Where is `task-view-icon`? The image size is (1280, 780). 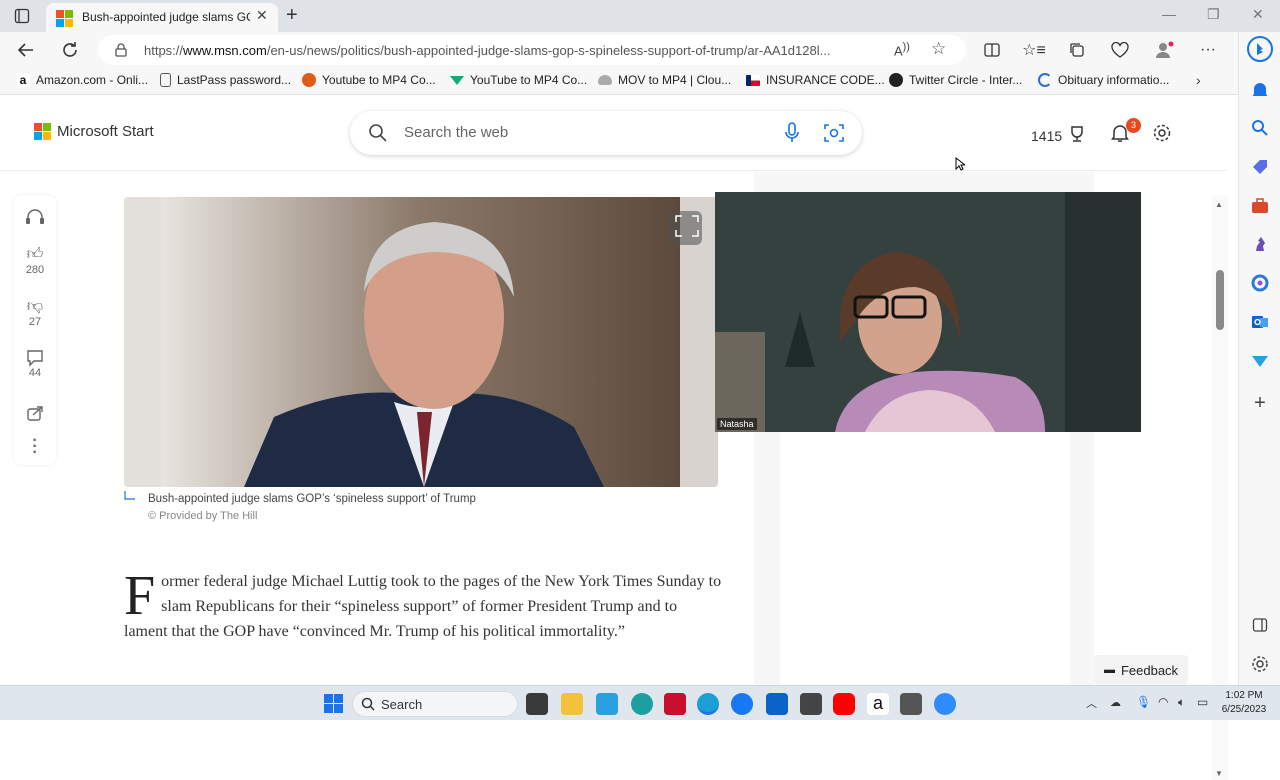
task-view-icon is located at coordinates (537, 704).